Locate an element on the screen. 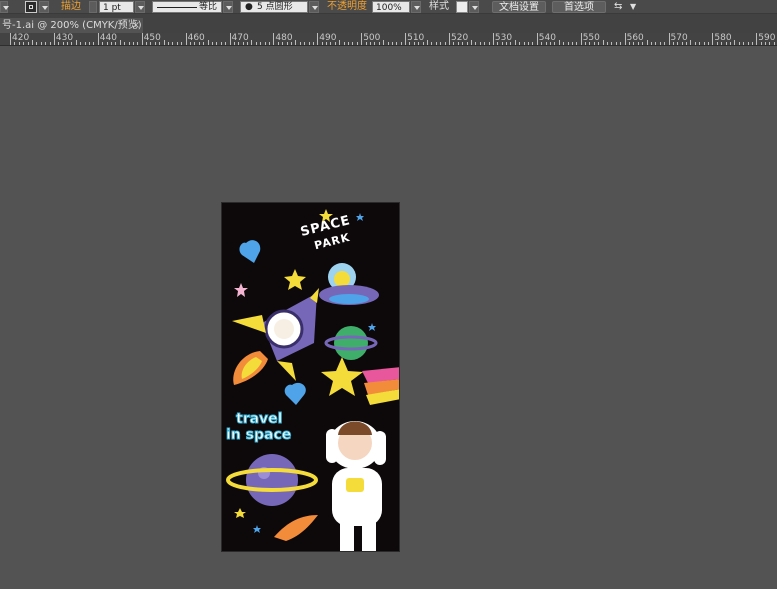 The height and width of the screenshot is (589, 777). stroke-color-dropdown is located at coordinates (44, 7).